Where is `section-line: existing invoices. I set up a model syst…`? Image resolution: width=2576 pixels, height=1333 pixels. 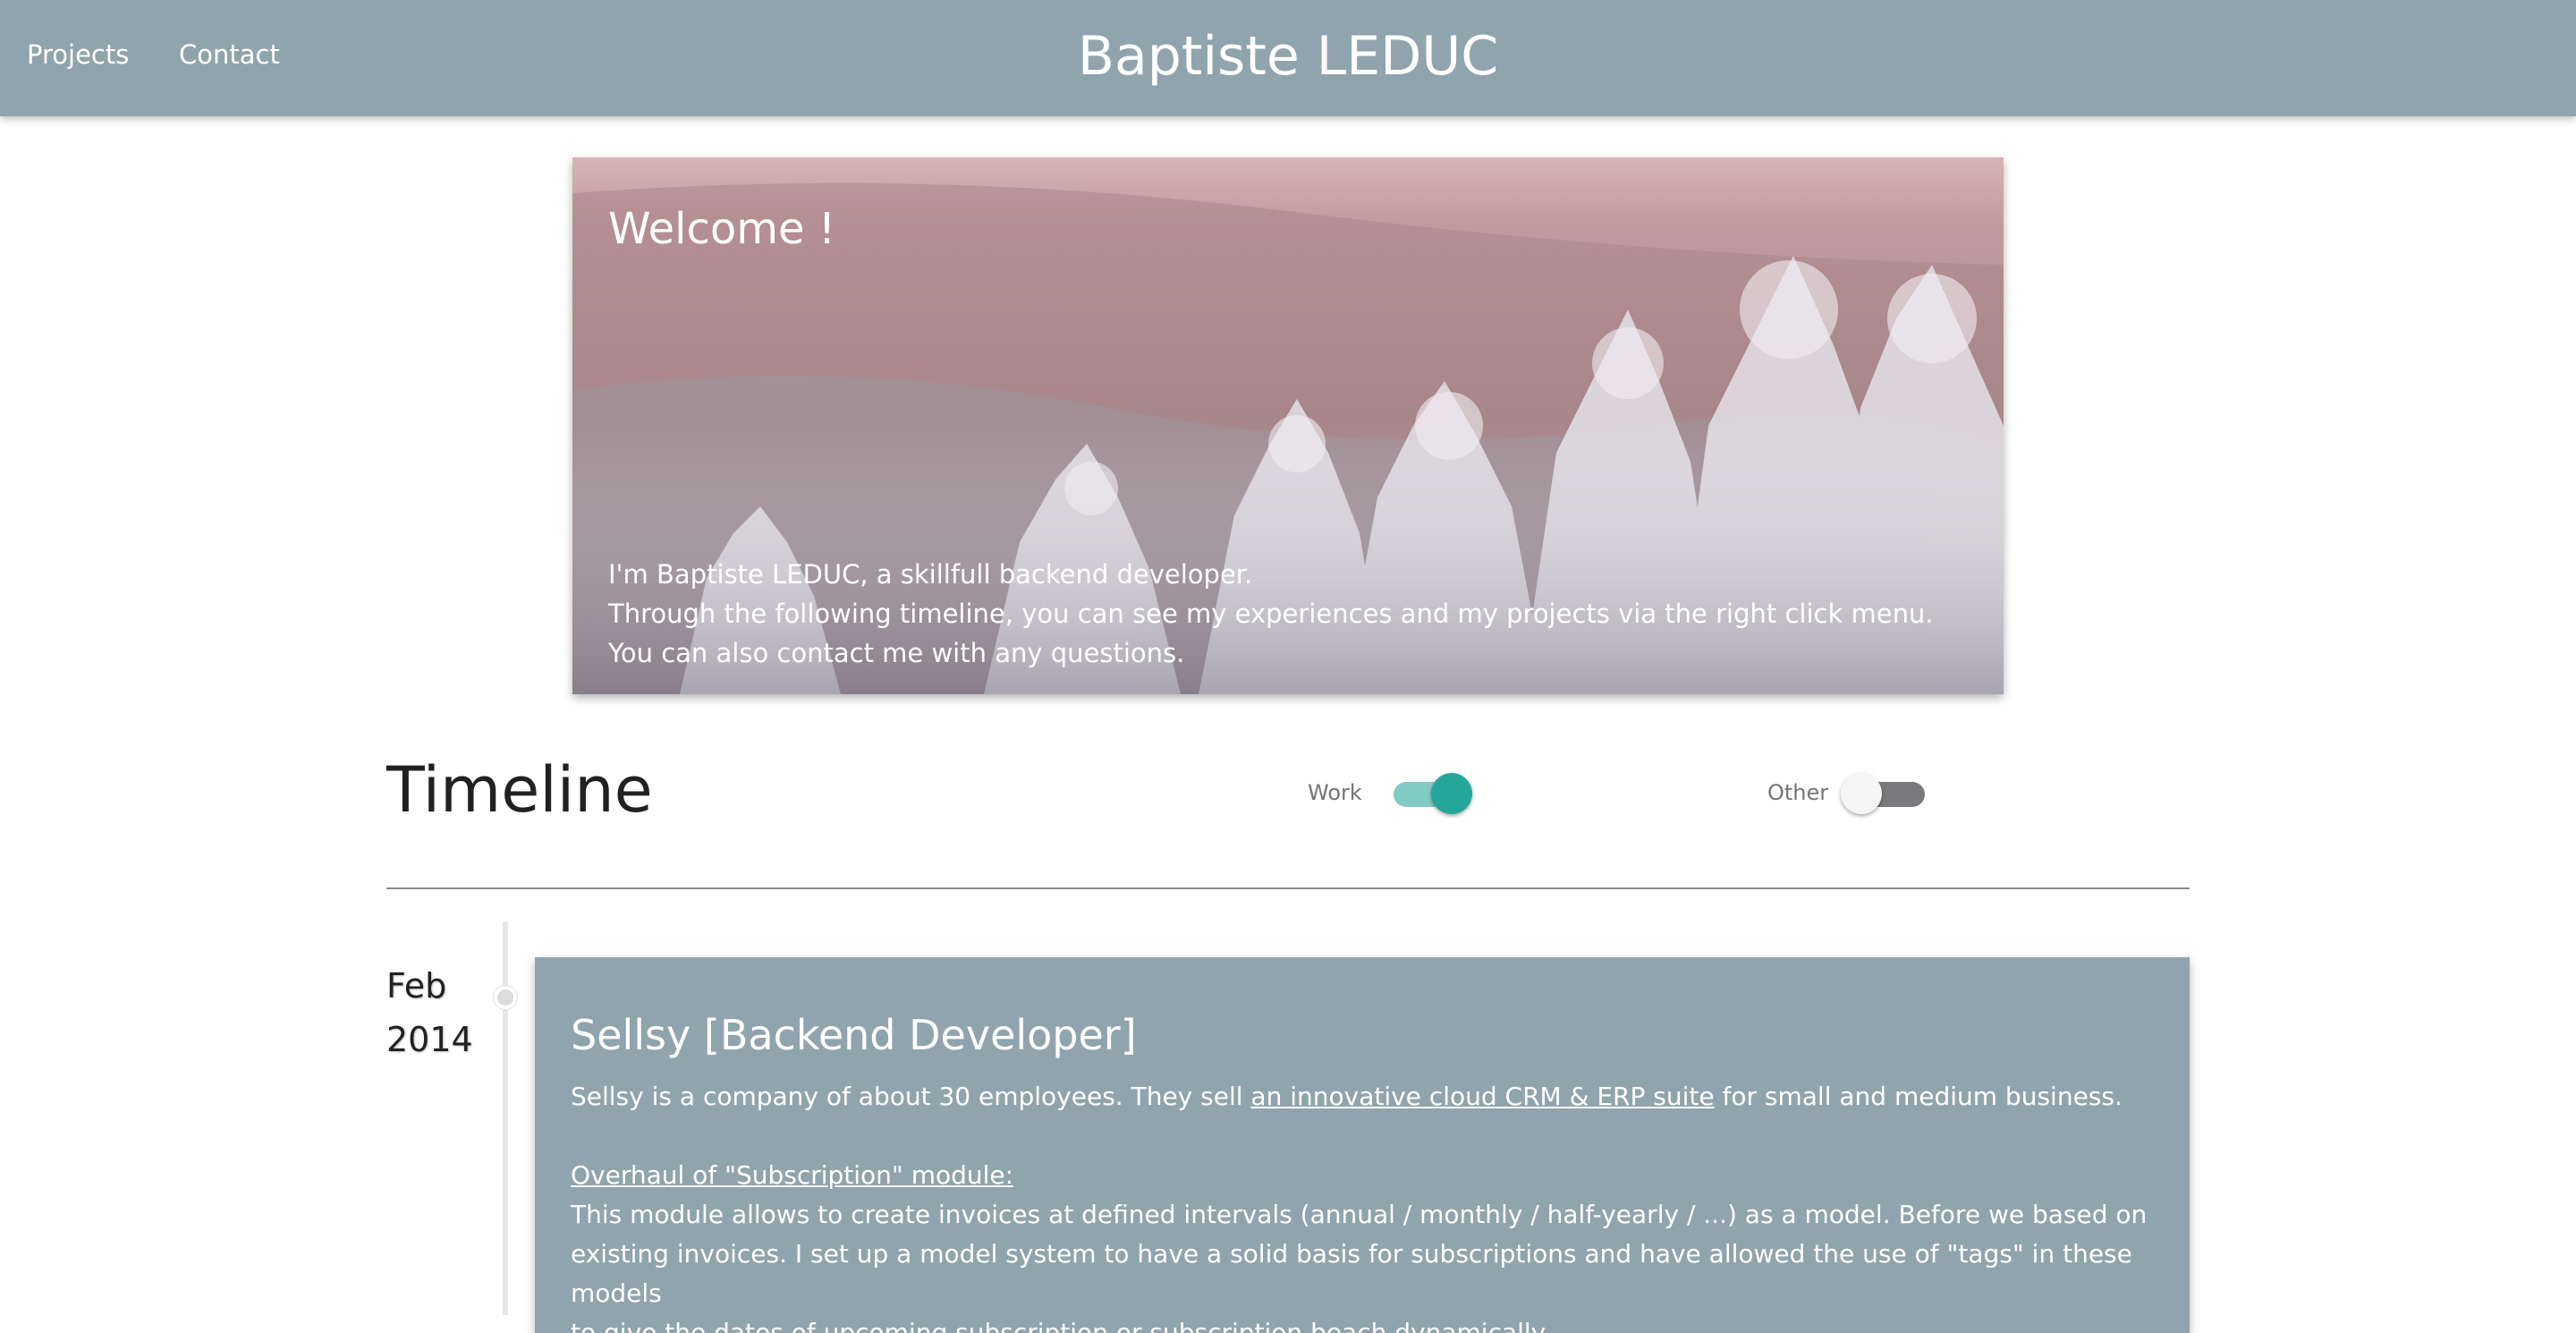 section-line: existing invoices. I set up a model syst… is located at coordinates (1351, 1273).